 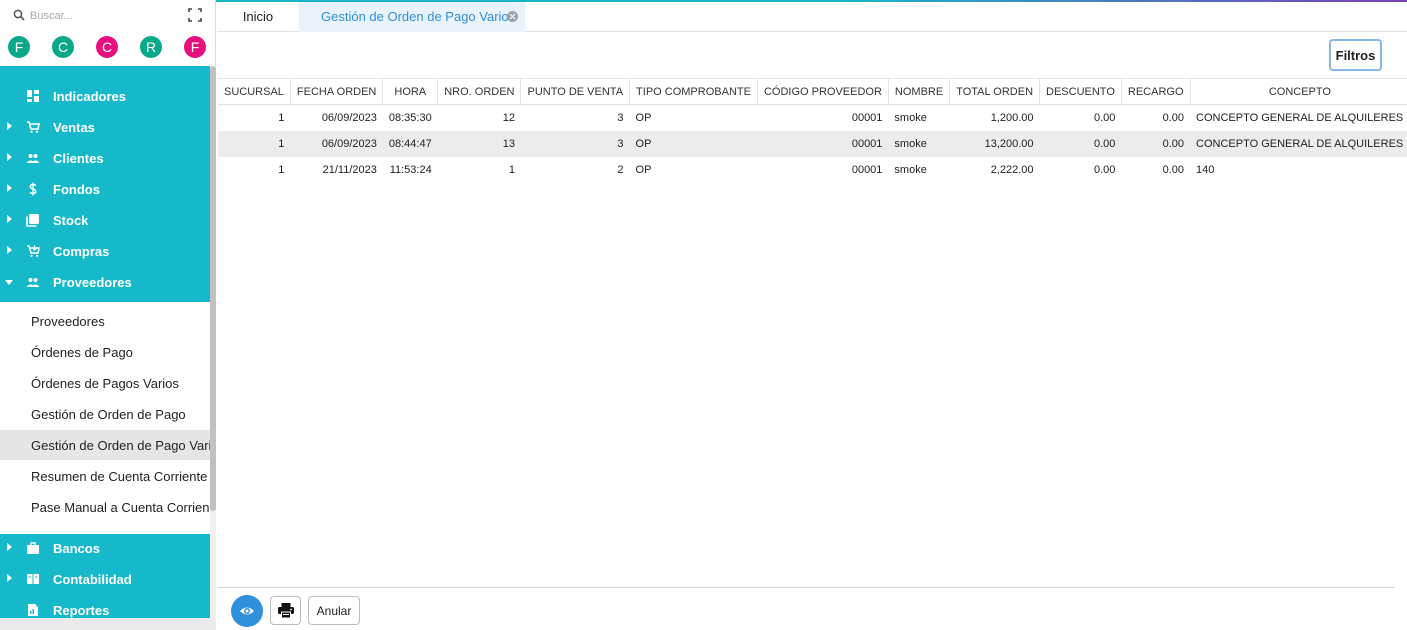 I want to click on cart-icon, so click(x=33, y=127).